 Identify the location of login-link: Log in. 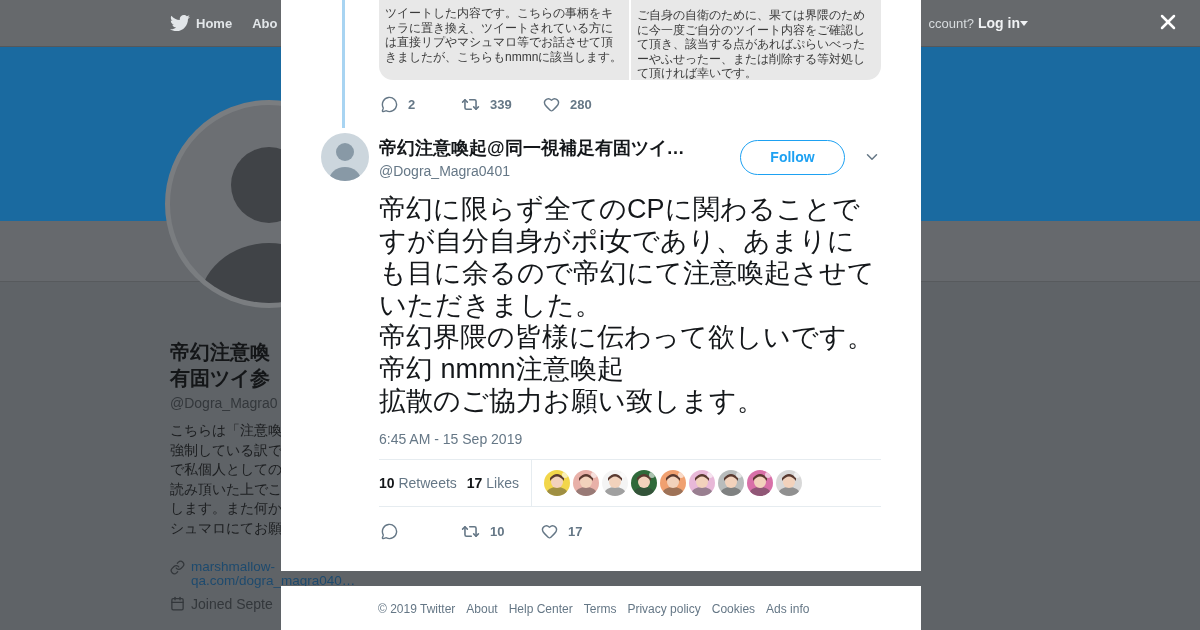
(1003, 23).